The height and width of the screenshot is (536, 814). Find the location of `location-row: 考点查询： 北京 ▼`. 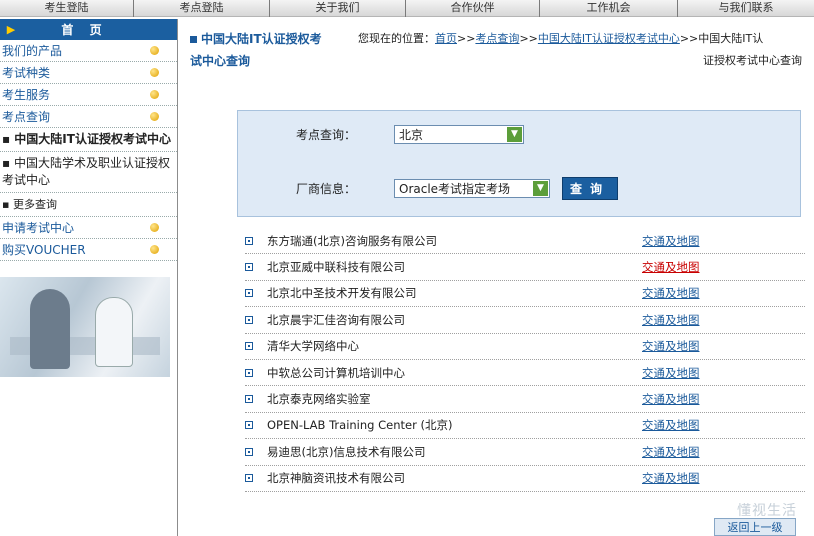

location-row: 考点查询： 北京 ▼ is located at coordinates (410, 134).